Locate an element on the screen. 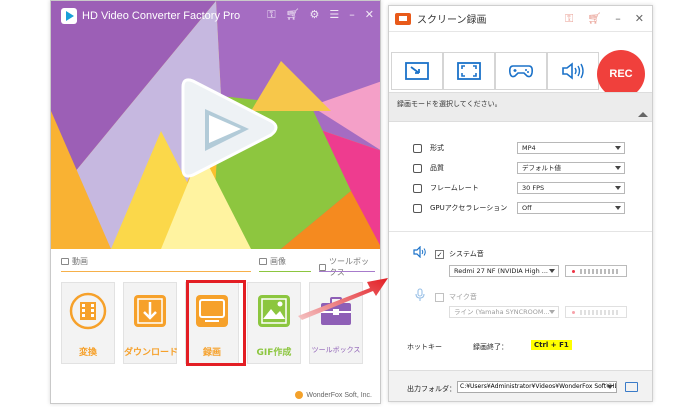 The height and width of the screenshot is (407, 700). gpu-icon is located at coordinates (417, 208).